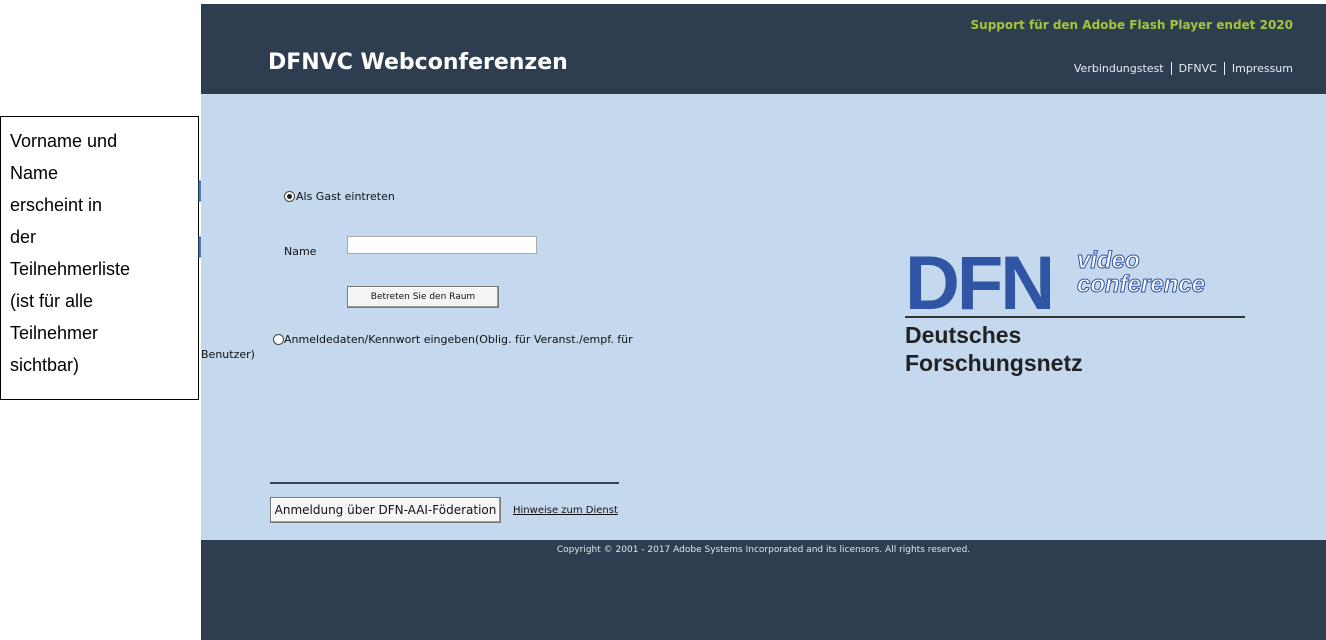 The image size is (1326, 640). What do you see at coordinates (23, 237) in the screenshot?
I see `callout-line: der` at bounding box center [23, 237].